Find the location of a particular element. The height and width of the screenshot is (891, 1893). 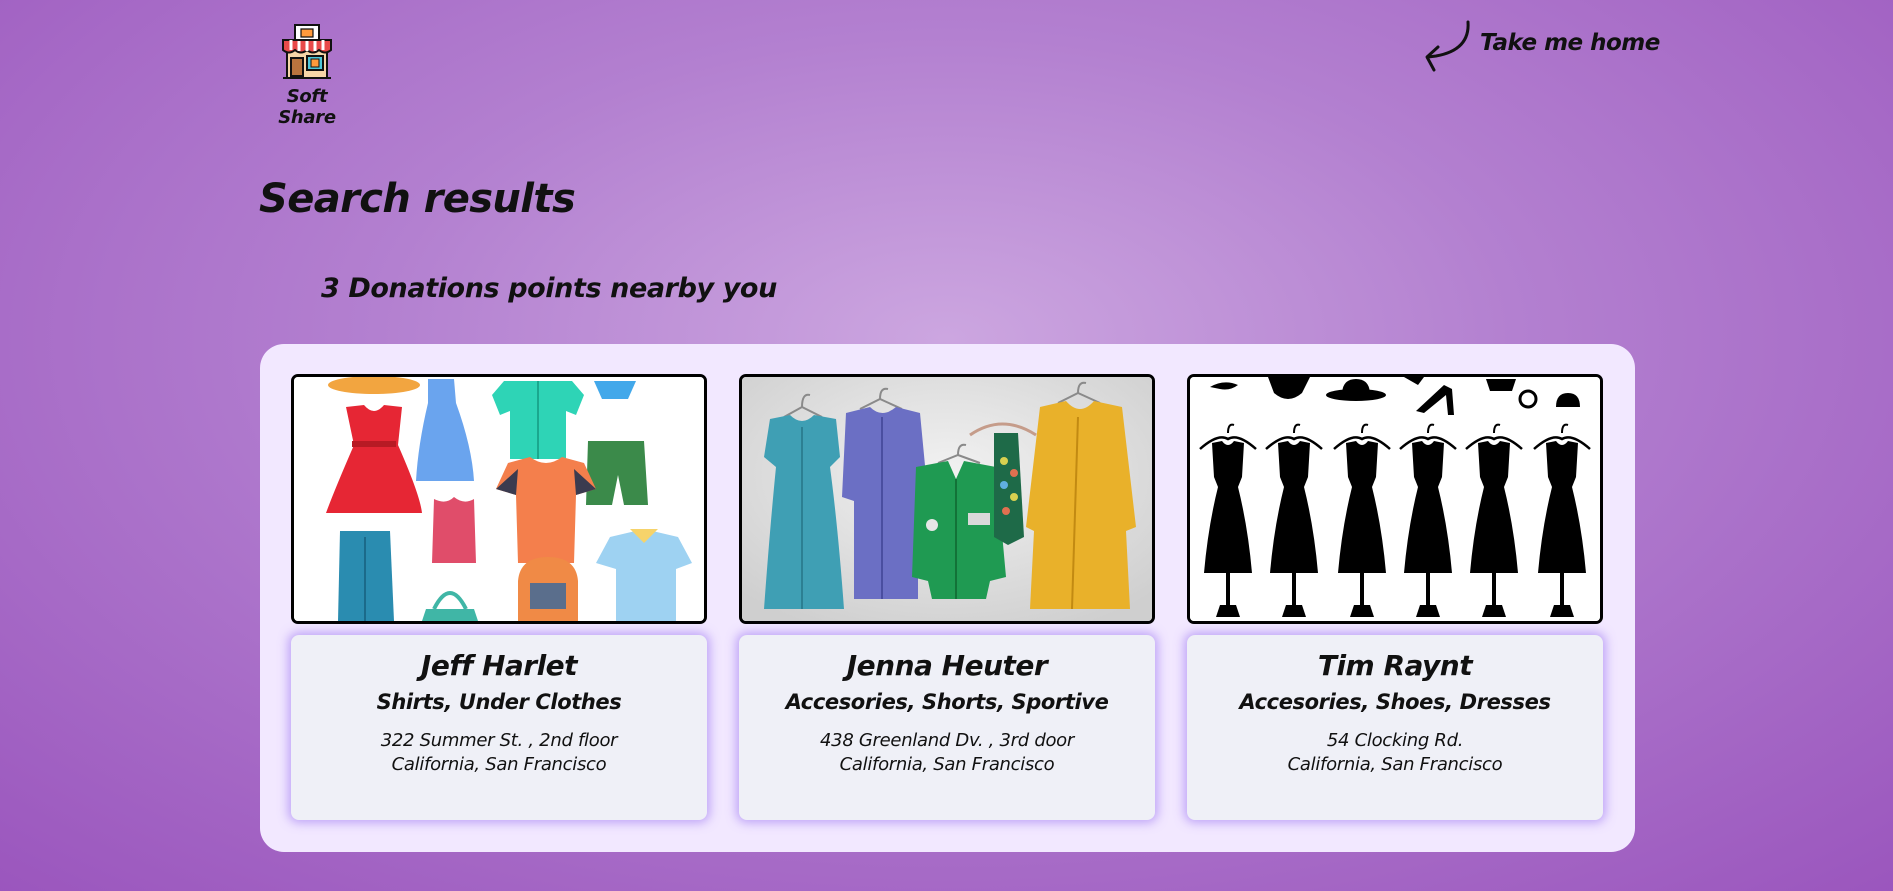

donor-name: Tim Raynt is located at coordinates (1395, 665).